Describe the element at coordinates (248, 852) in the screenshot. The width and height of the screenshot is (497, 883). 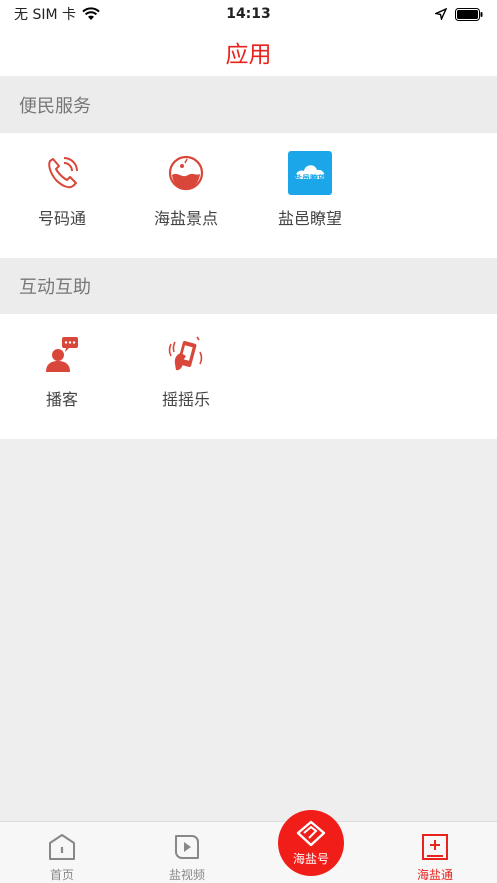
I see `tab-bar: 首页 盐视频 海盐通` at that location.